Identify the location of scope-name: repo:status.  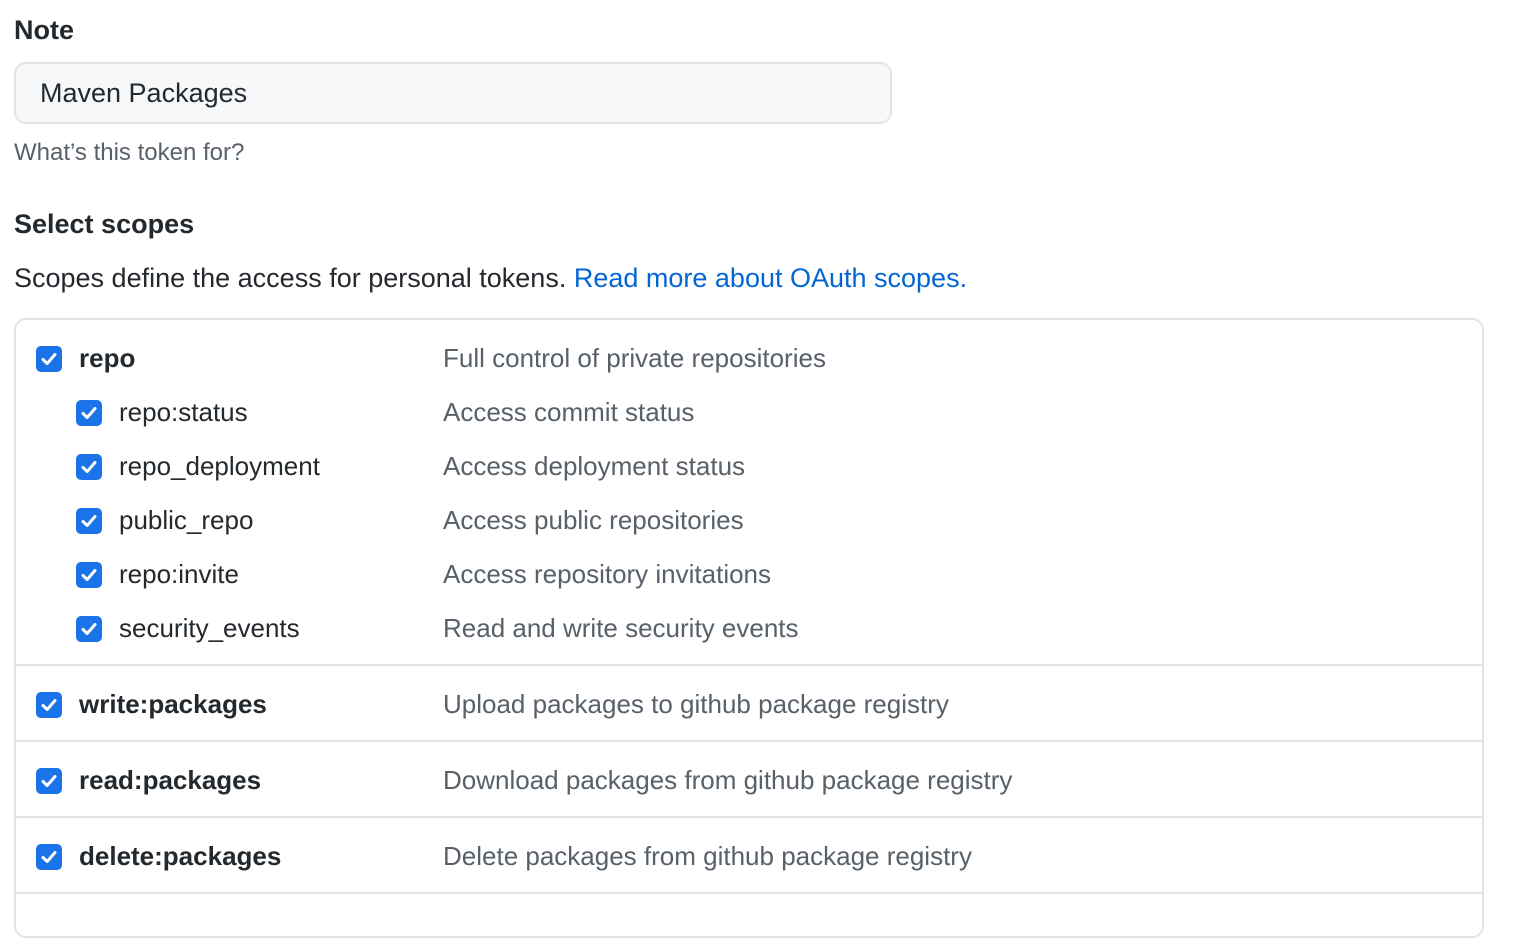
(183, 412).